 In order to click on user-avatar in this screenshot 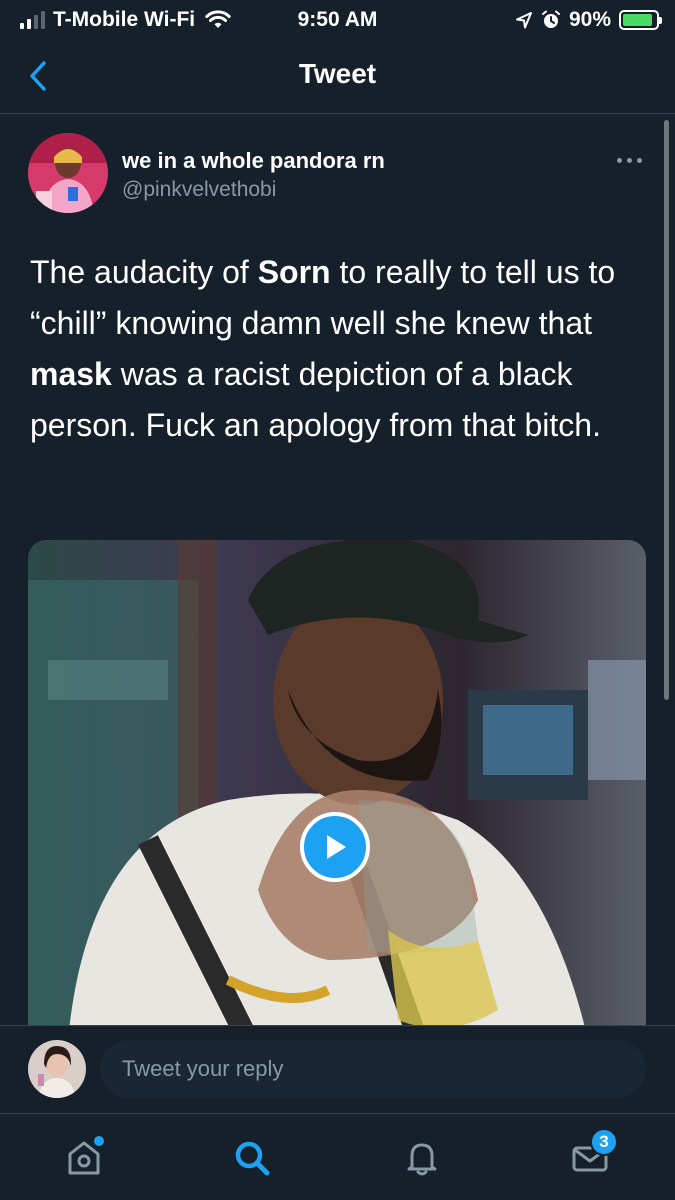, I will do `click(57, 1069)`.